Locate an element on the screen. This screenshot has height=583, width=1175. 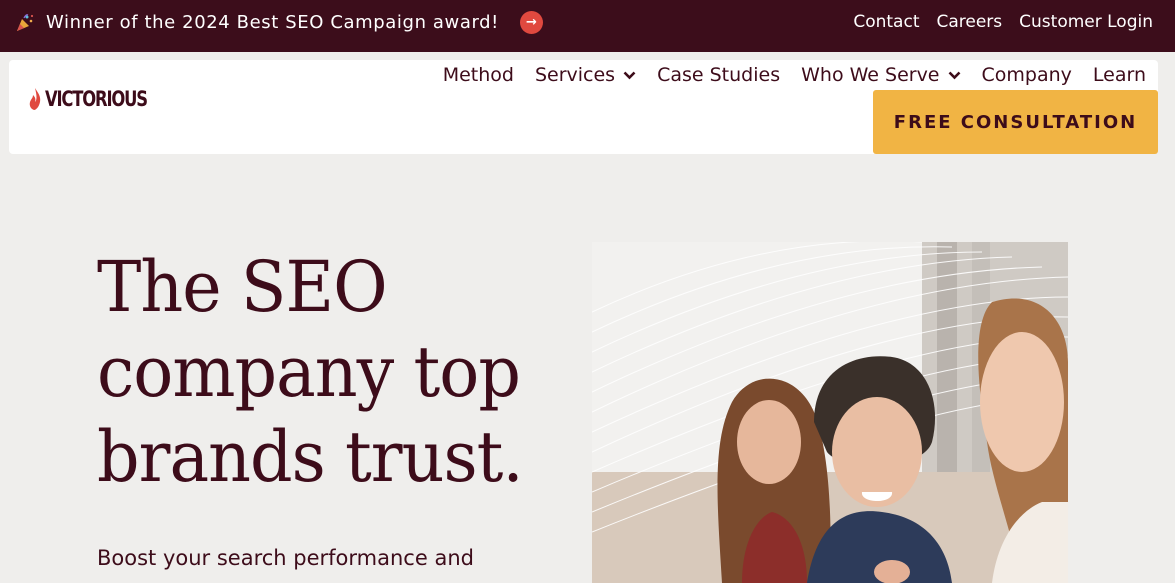
utility-links: Contact Careers Customer Login is located at coordinates (1003, 22).